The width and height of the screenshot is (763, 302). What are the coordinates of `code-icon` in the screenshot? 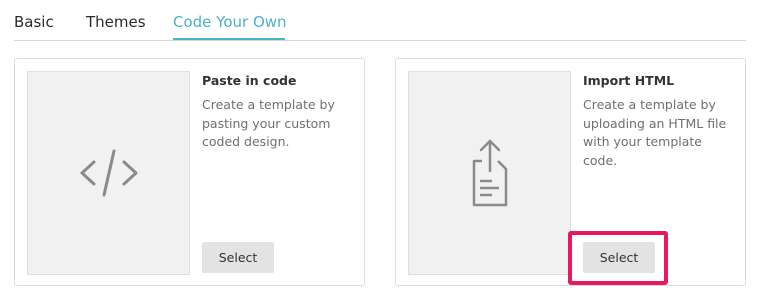 It's located at (108, 173).